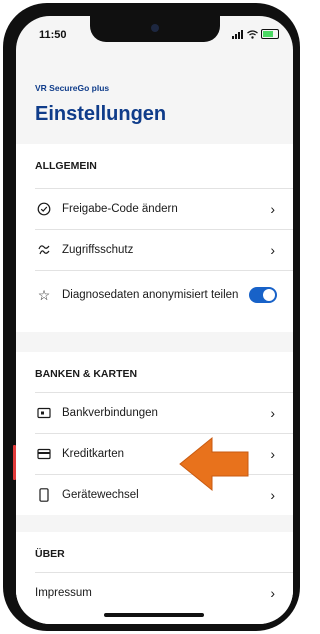  What do you see at coordinates (154, 454) in the screenshot?
I see `settings-row-kreditkarten: Kreditkarten ›` at bounding box center [154, 454].